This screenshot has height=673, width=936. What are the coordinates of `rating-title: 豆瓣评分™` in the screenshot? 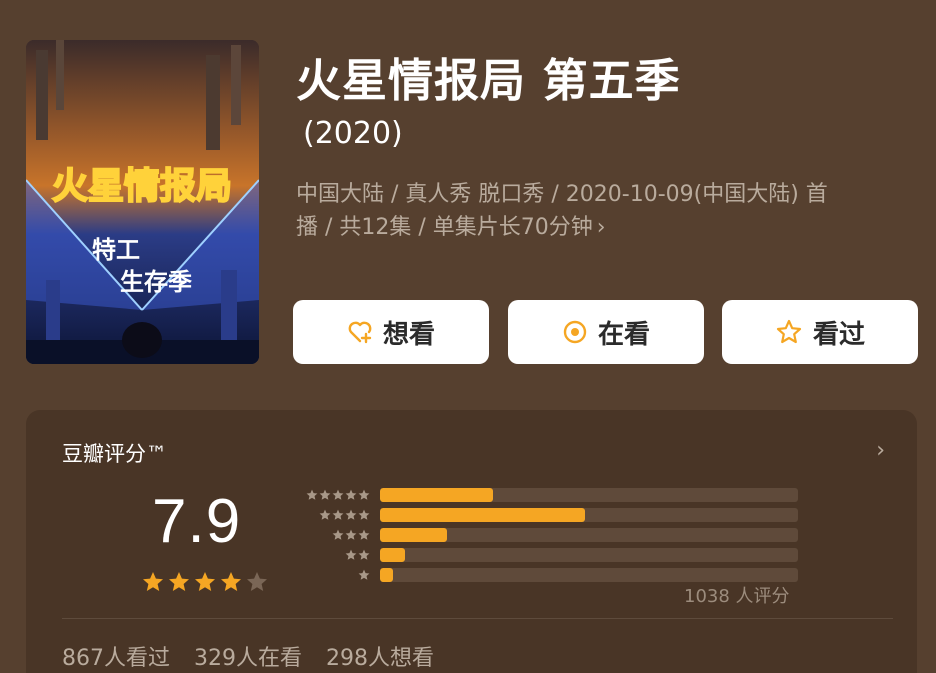 It's located at (114, 454).